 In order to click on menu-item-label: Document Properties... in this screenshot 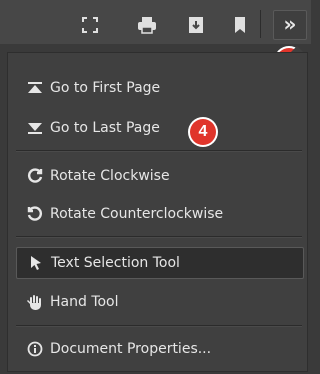, I will do `click(131, 349)`.